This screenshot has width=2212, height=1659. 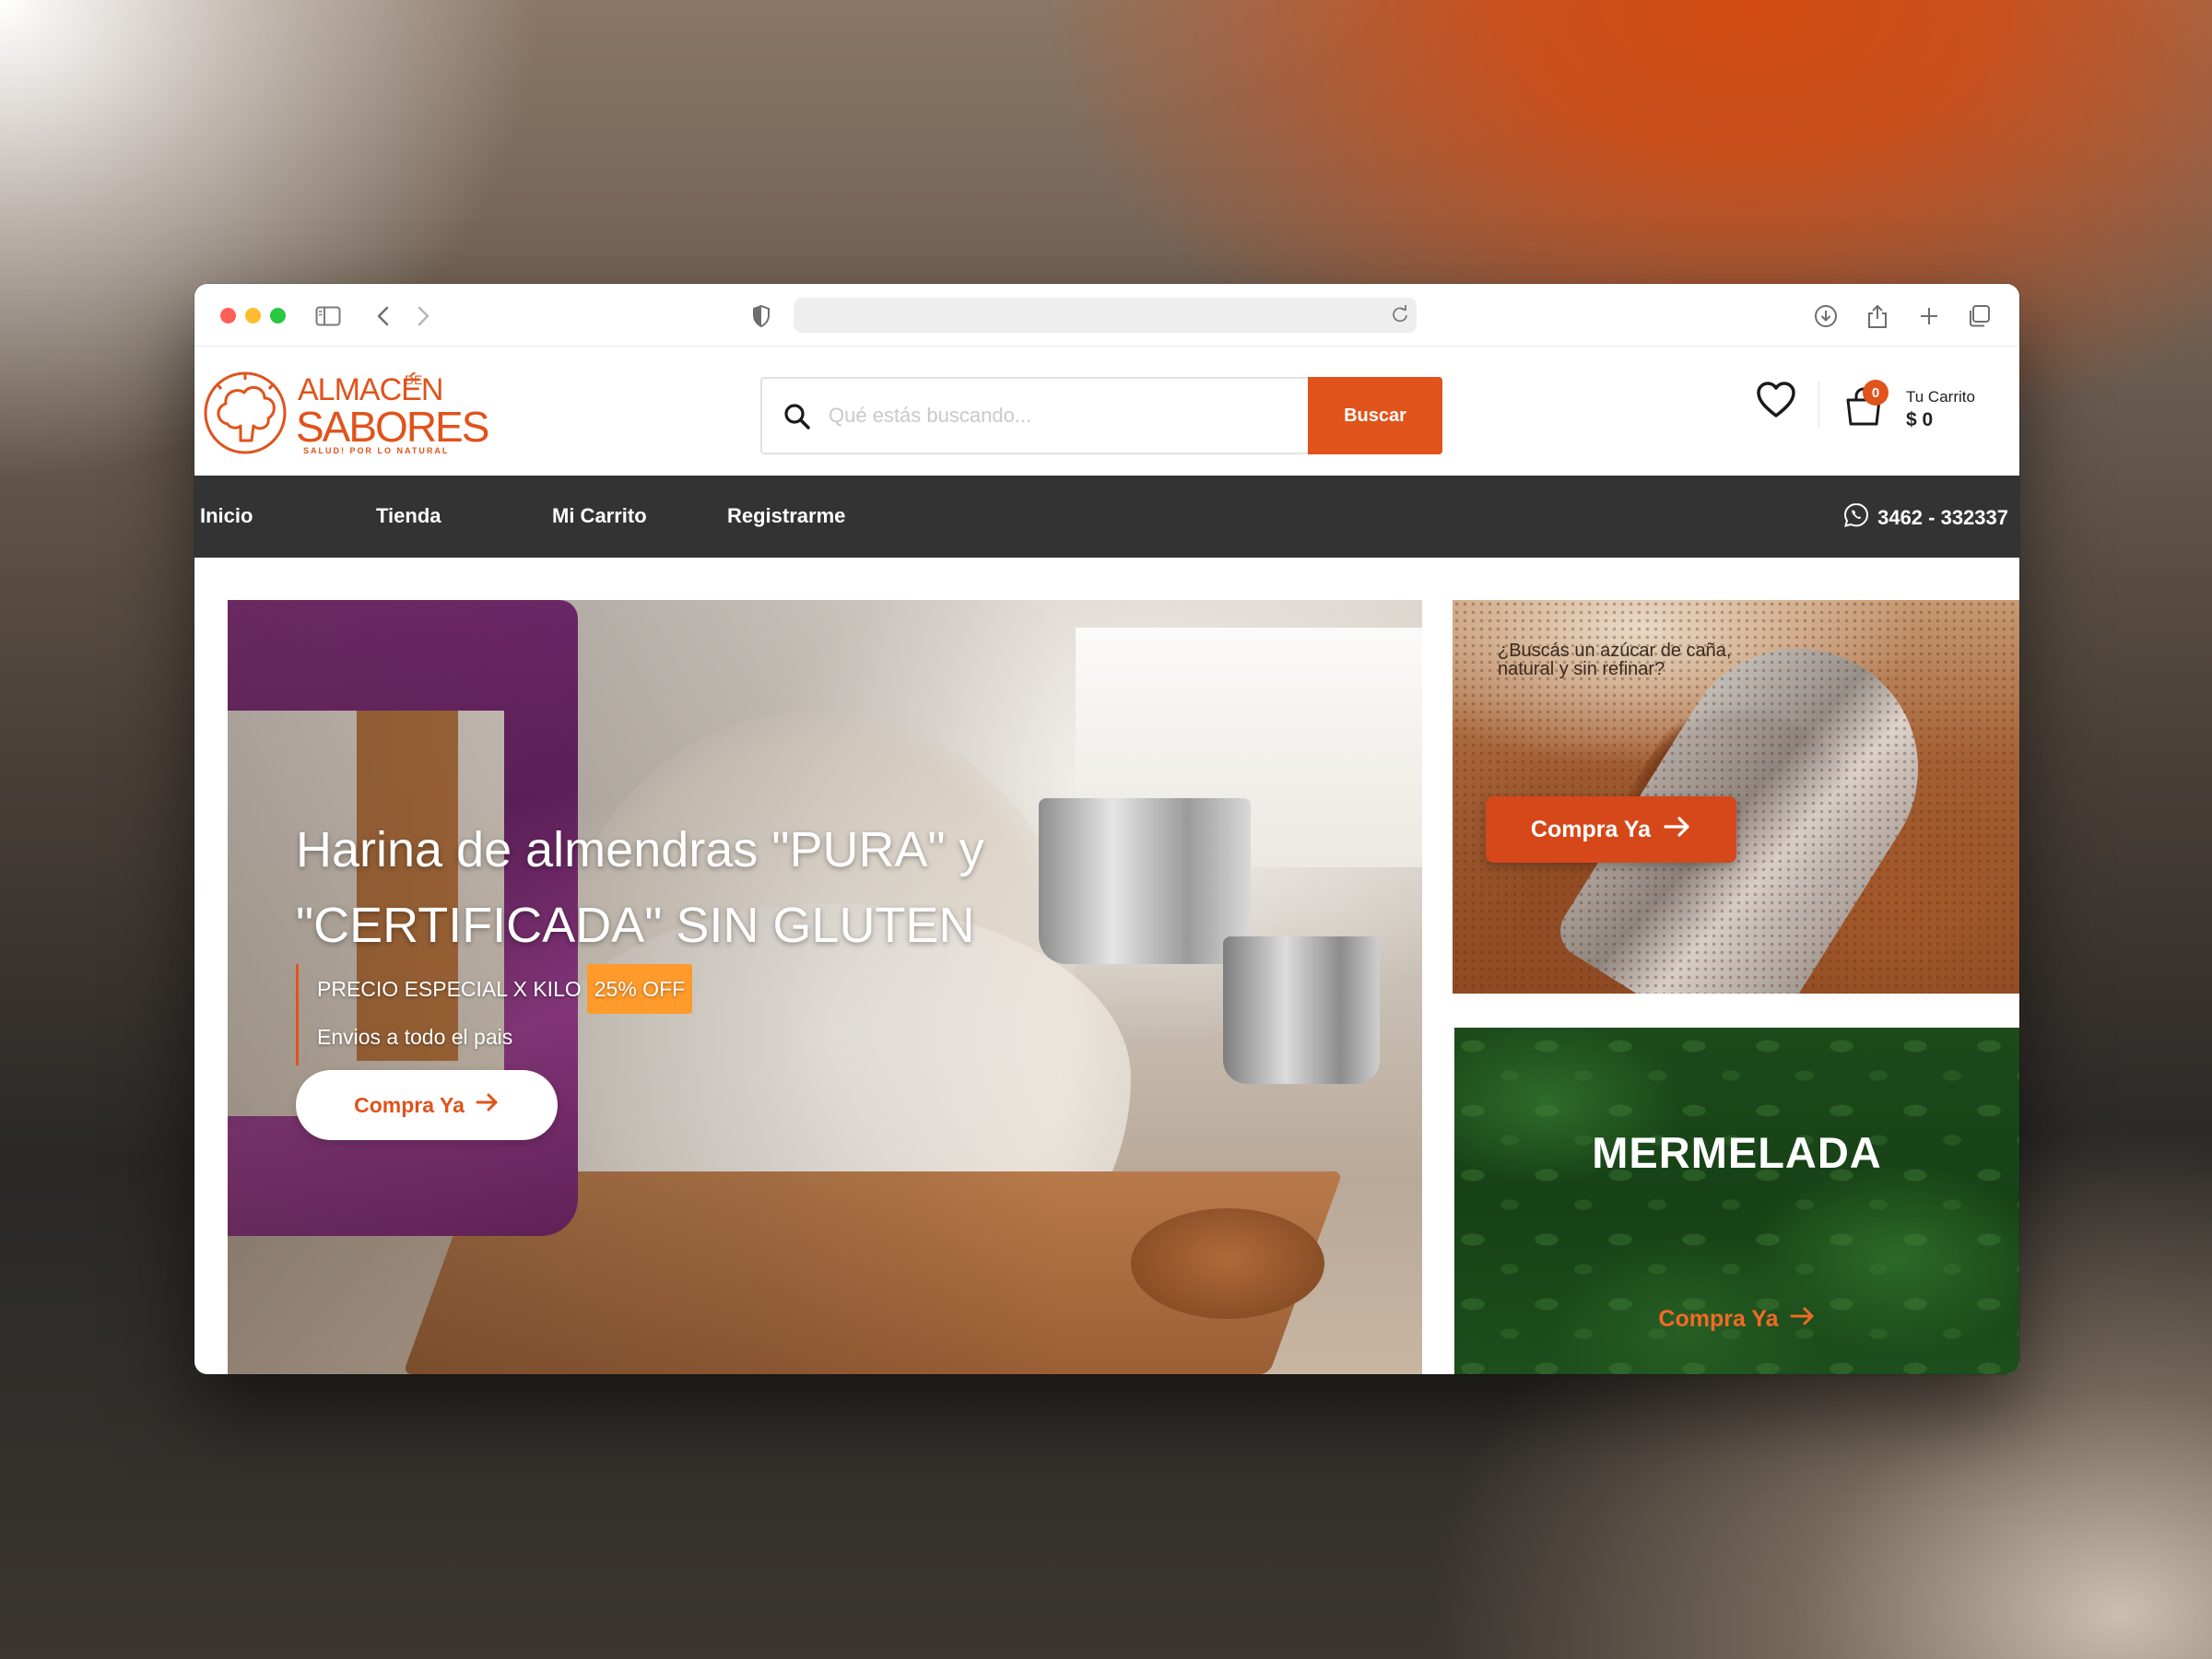 I want to click on whatsapp-contact: 3462 - 332337, so click(x=1925, y=518).